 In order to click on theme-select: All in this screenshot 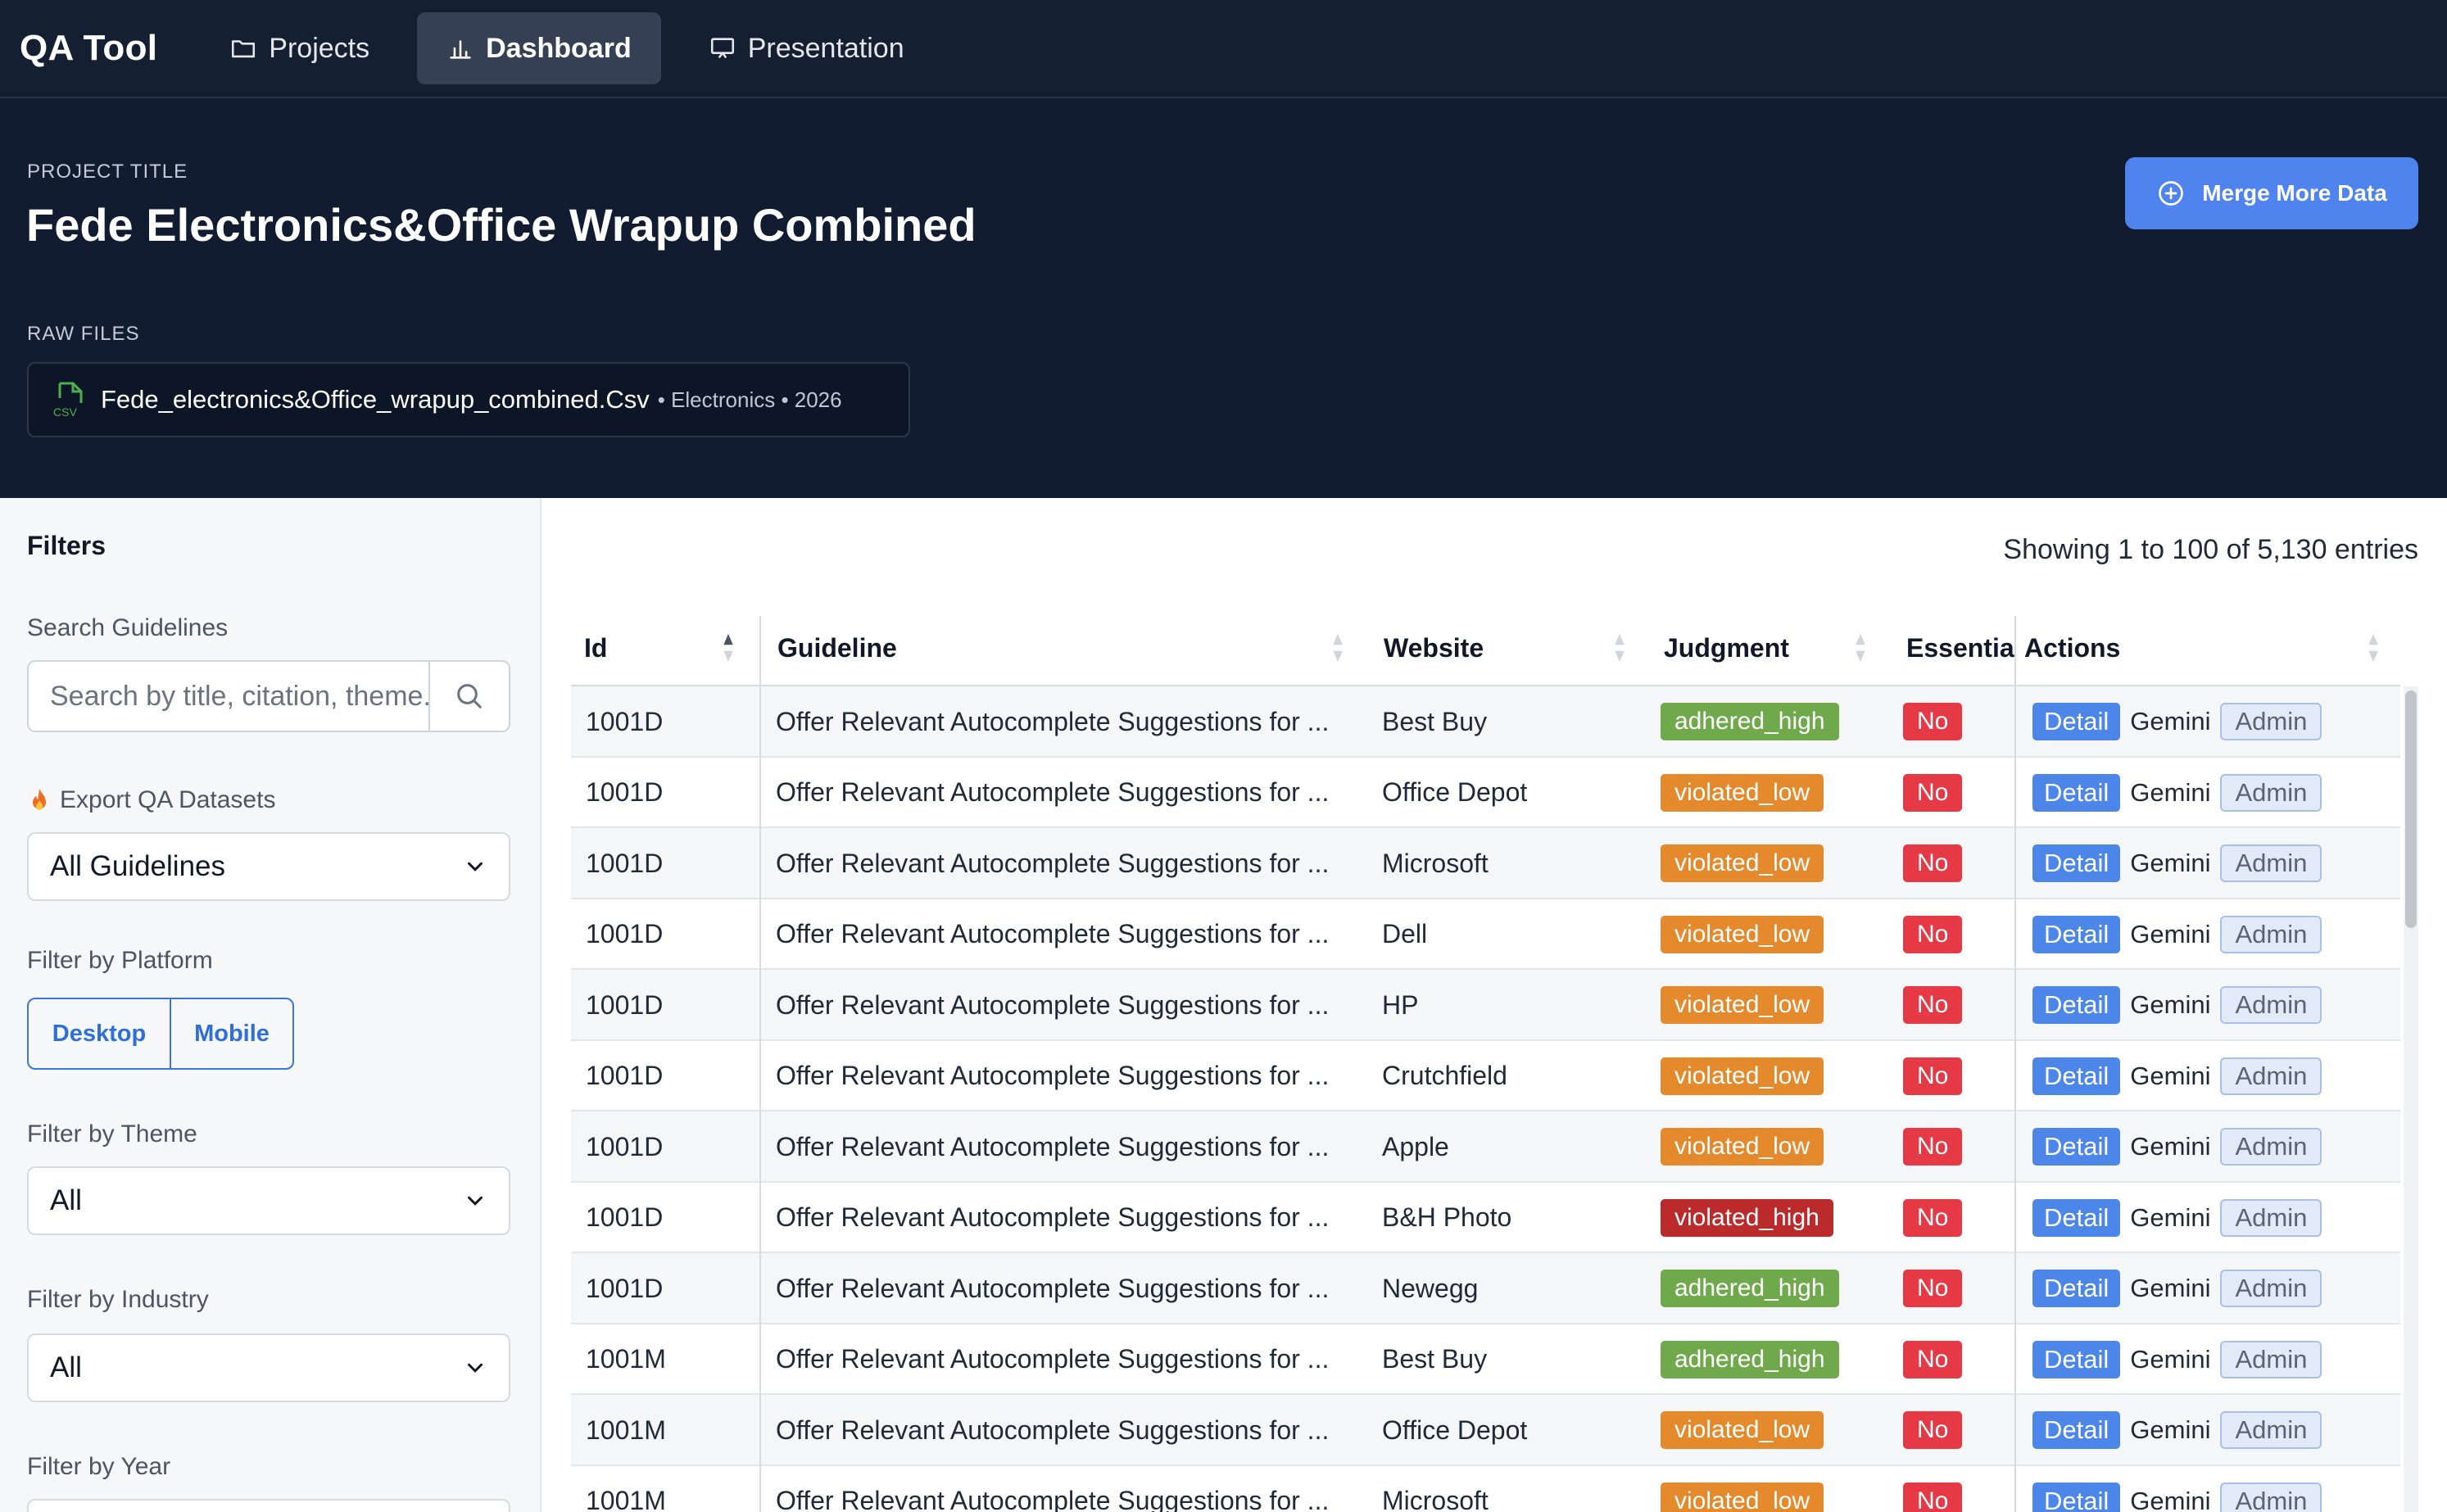, I will do `click(268, 1200)`.